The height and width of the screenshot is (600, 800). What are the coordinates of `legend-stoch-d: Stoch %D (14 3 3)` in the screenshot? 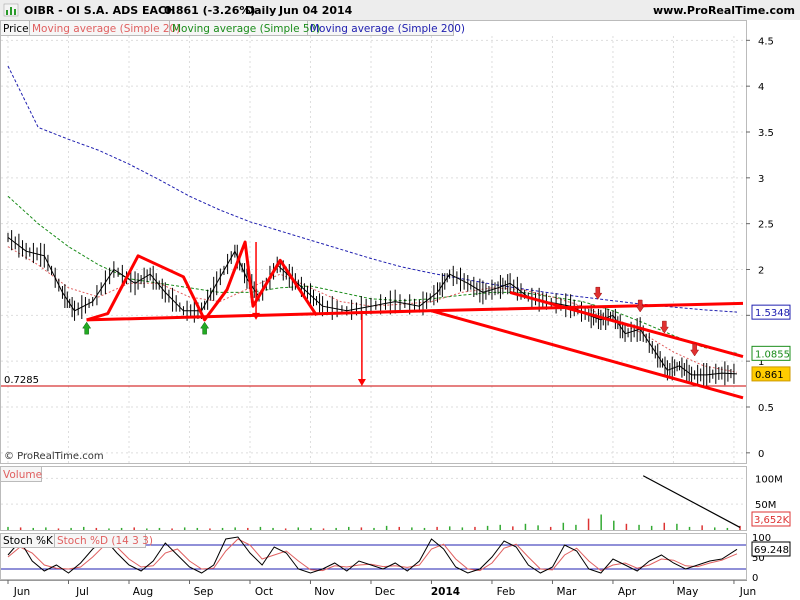 It's located at (105, 541).